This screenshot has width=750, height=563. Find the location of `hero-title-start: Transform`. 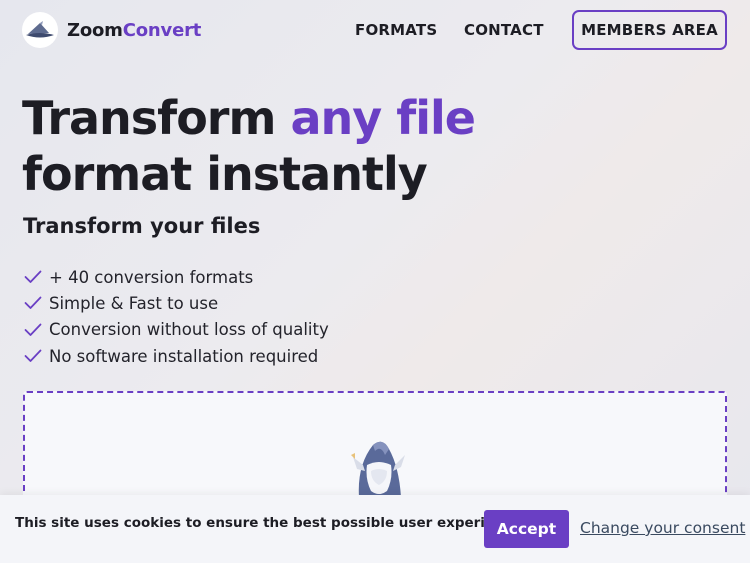

hero-title-start: Transform is located at coordinates (156, 118).